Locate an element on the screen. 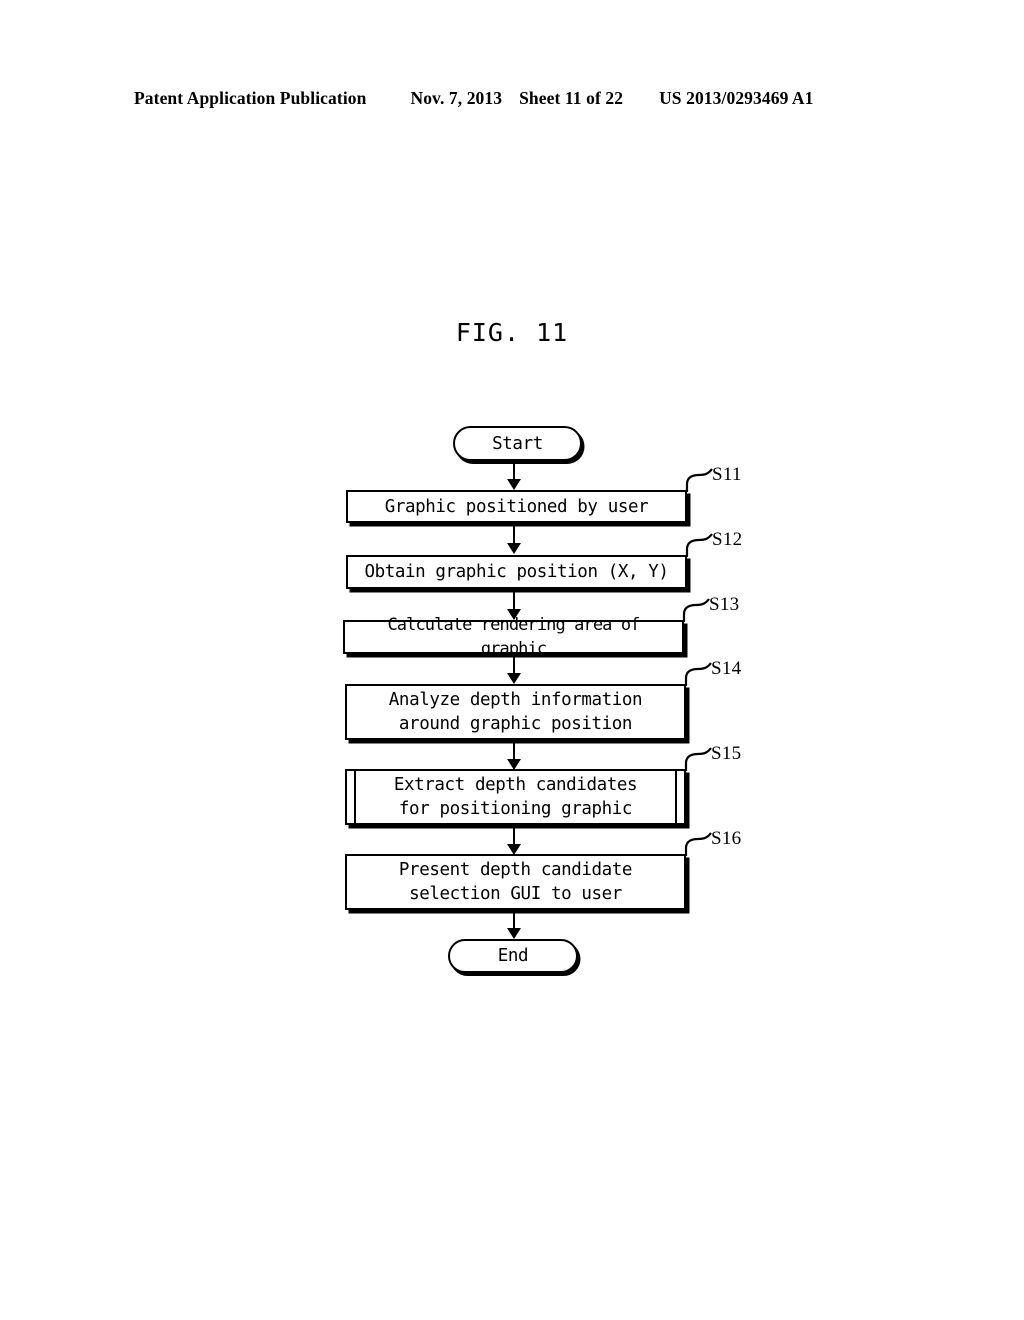 This screenshot has height=1320, width=1024. end-label: End is located at coordinates (513, 956).